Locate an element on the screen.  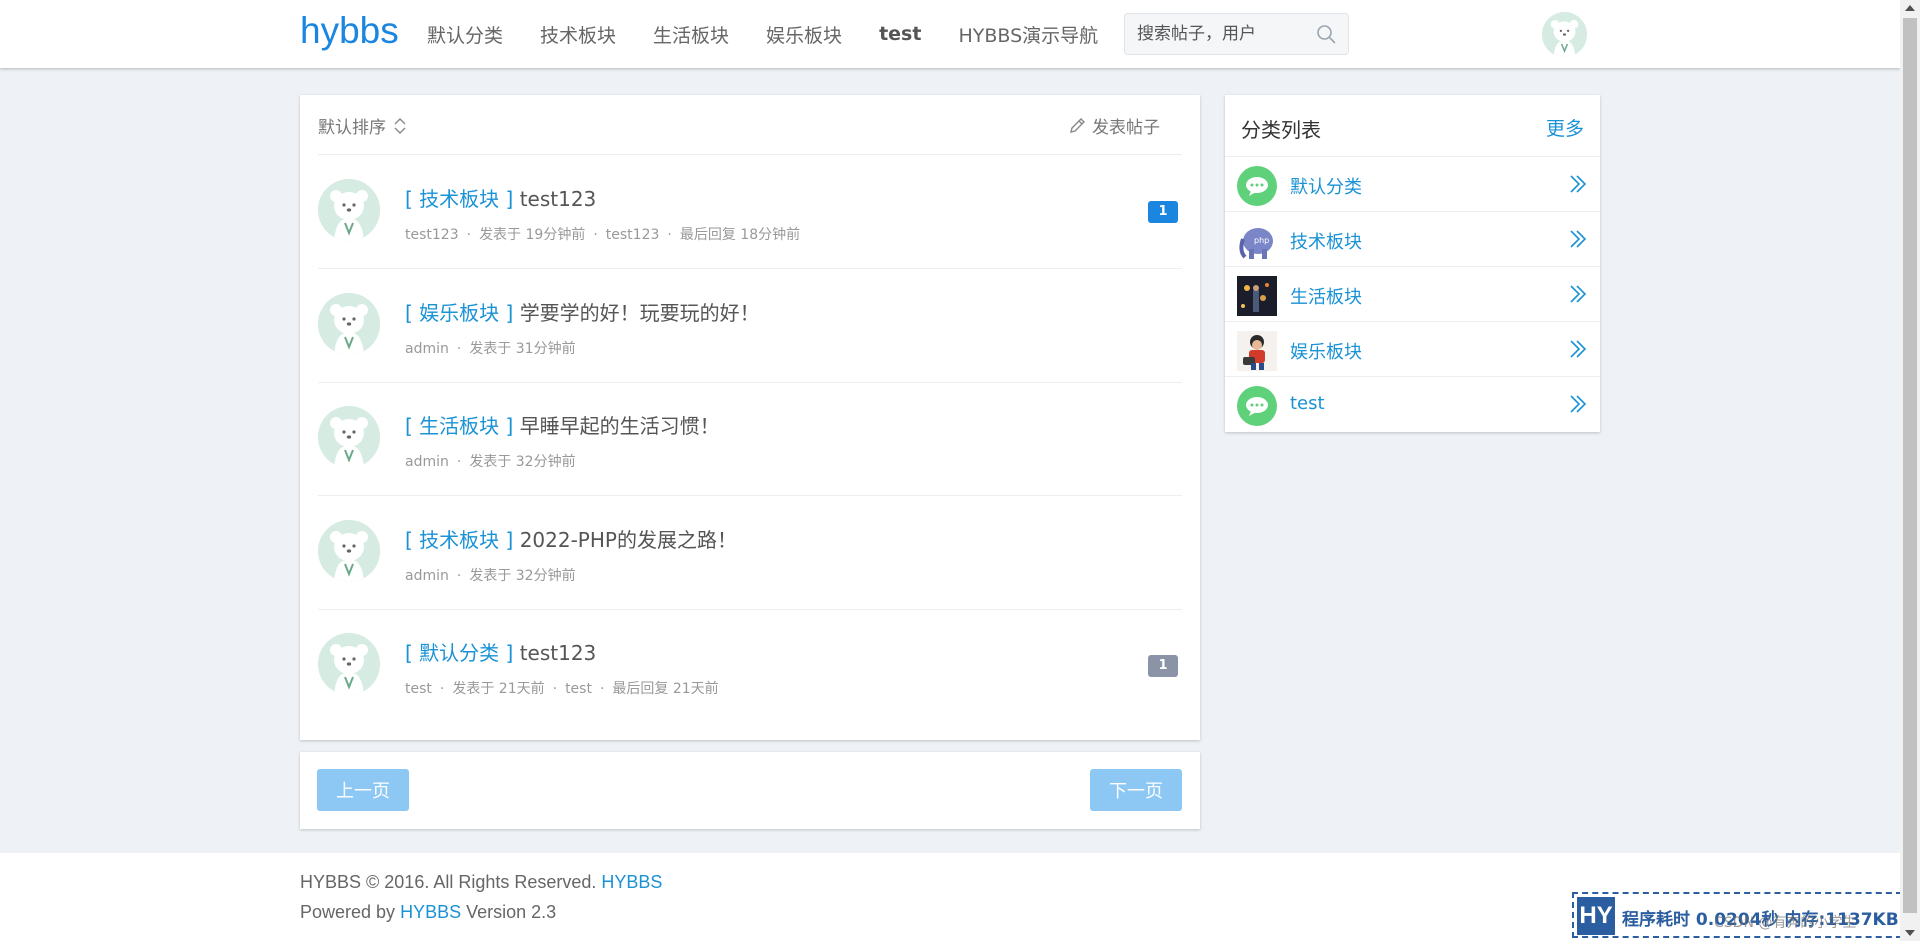
sort-dropdown: 默认排序 is located at coordinates (363, 125).